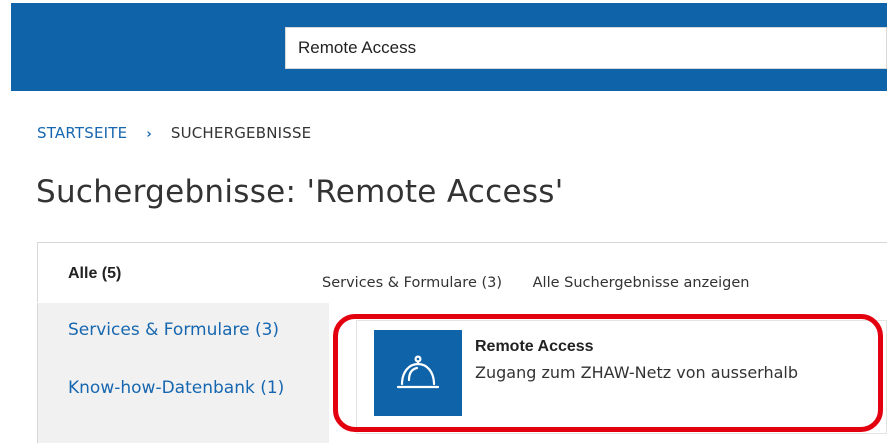 The height and width of the screenshot is (443, 887). Describe the element at coordinates (241, 133) in the screenshot. I see `breadcrumb-current: SUCHERGEBNISSE` at that location.